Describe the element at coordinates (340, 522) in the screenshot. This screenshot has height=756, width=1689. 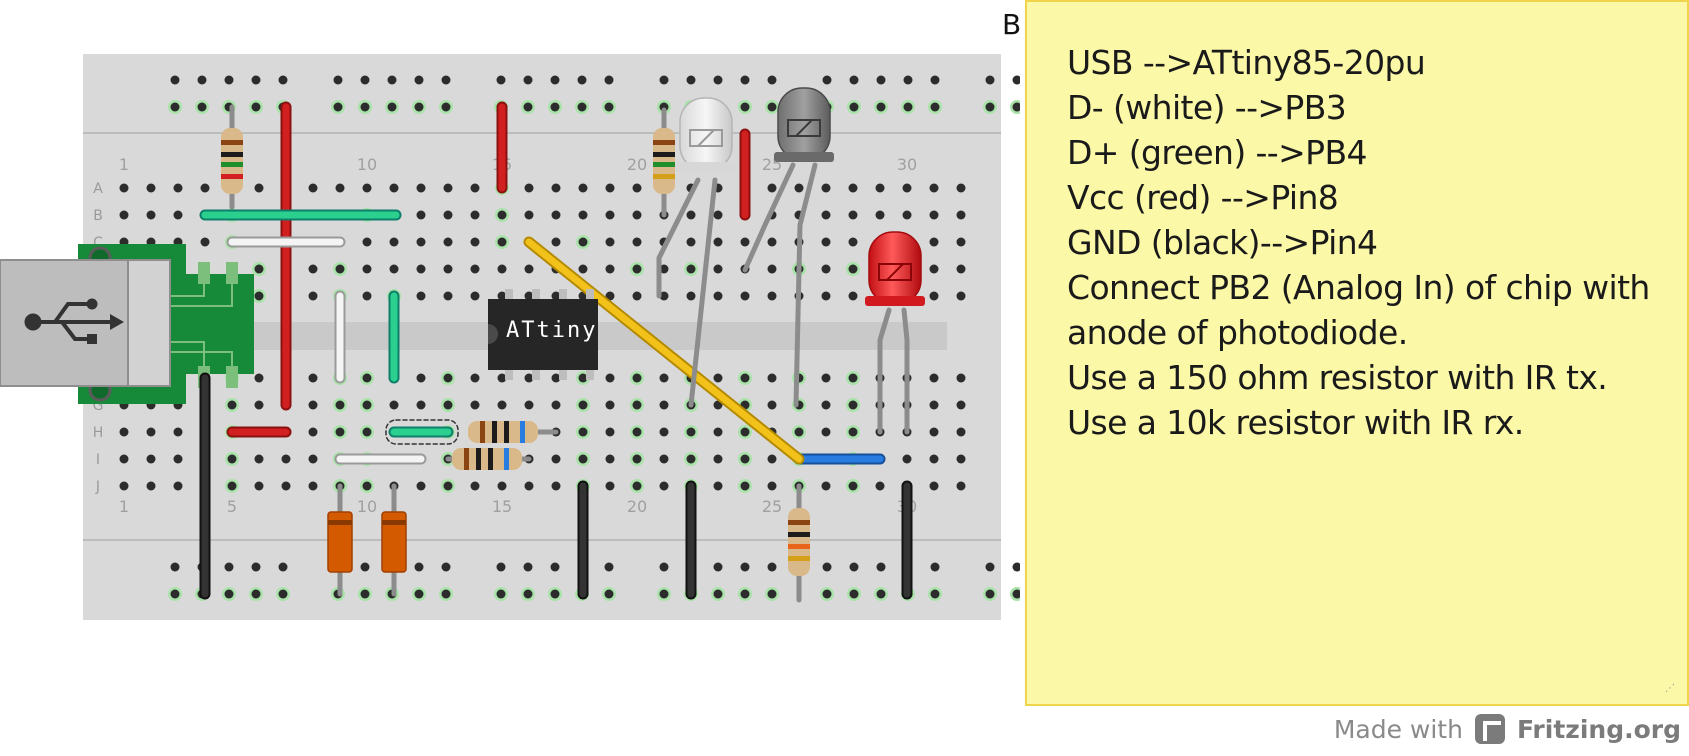
I see `diode-1-band` at that location.